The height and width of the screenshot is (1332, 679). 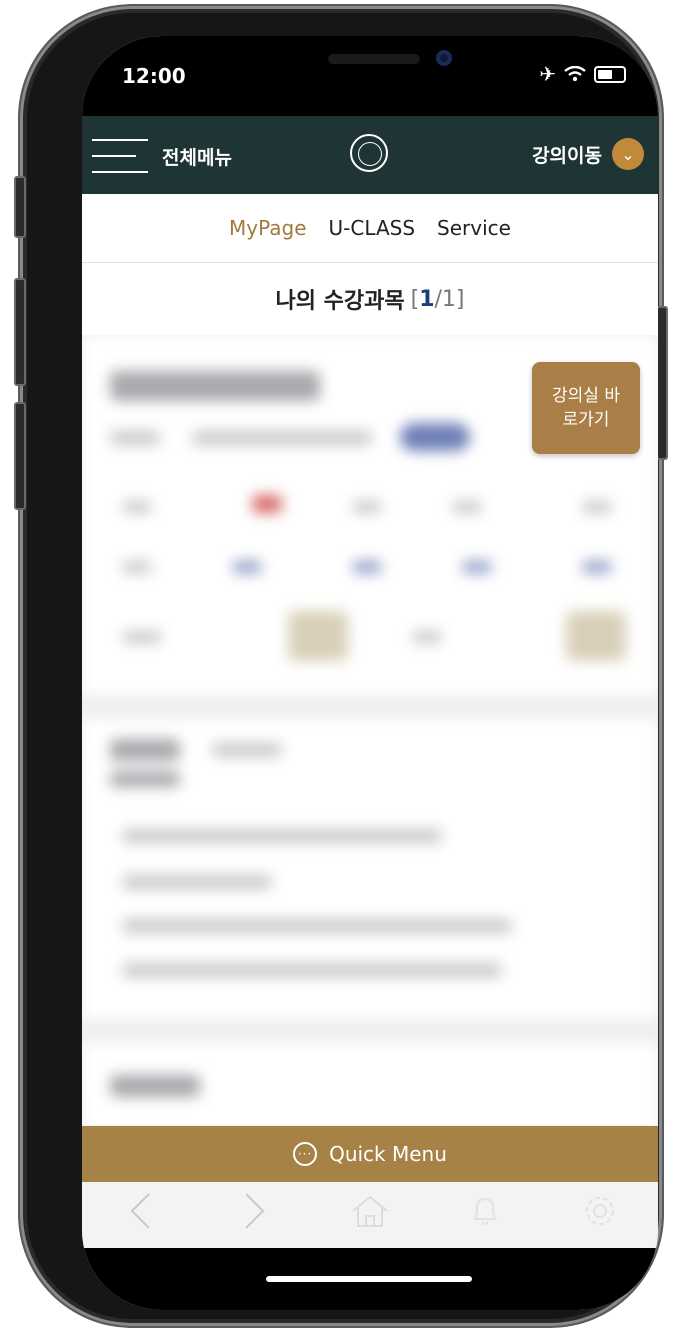 I want to click on tab-service: Service, so click(x=474, y=228).